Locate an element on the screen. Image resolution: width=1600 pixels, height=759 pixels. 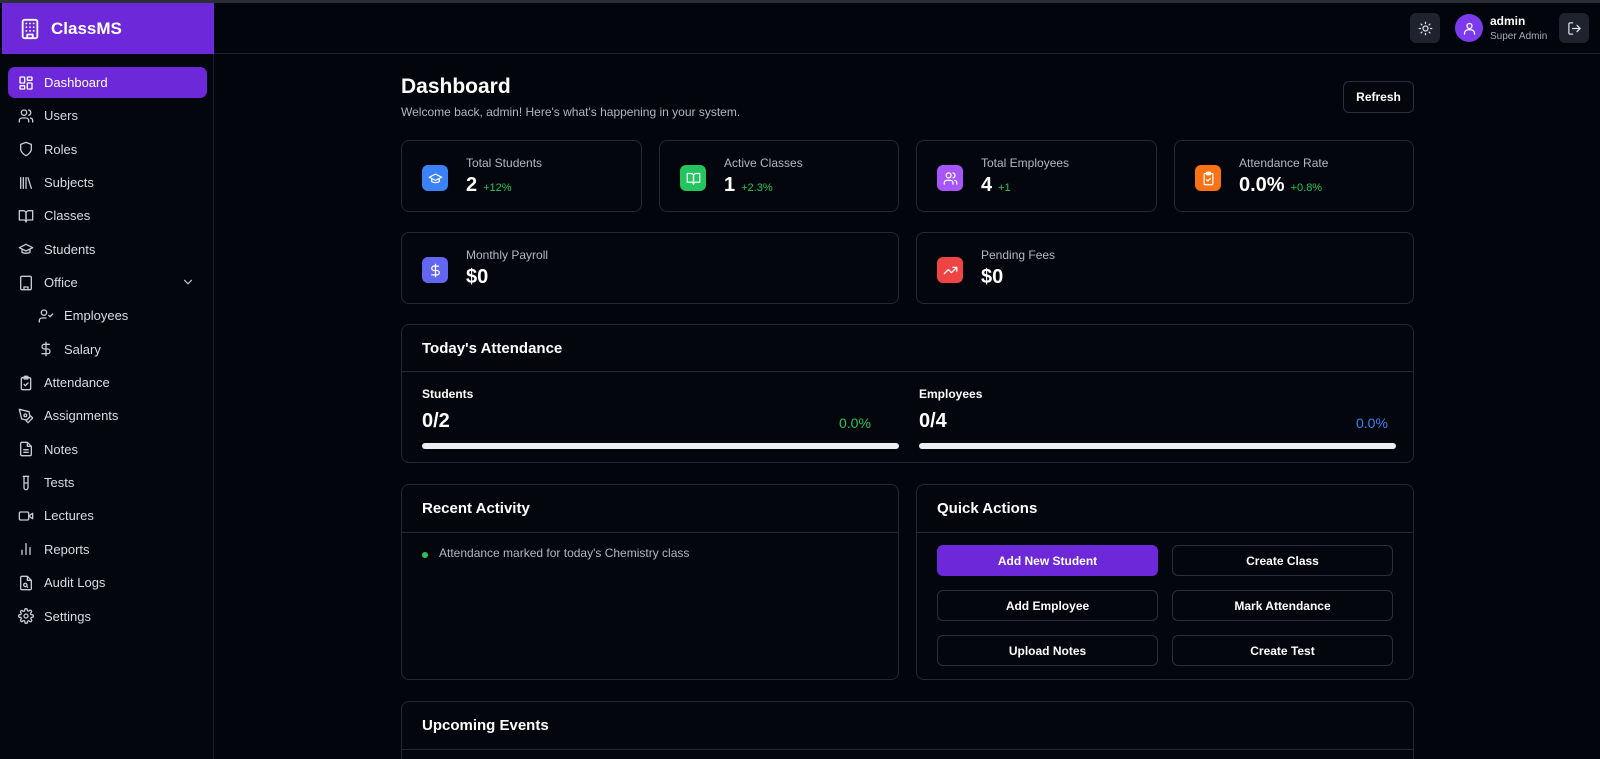
sidebar-item-dashboard: Dashboard is located at coordinates (107, 82).